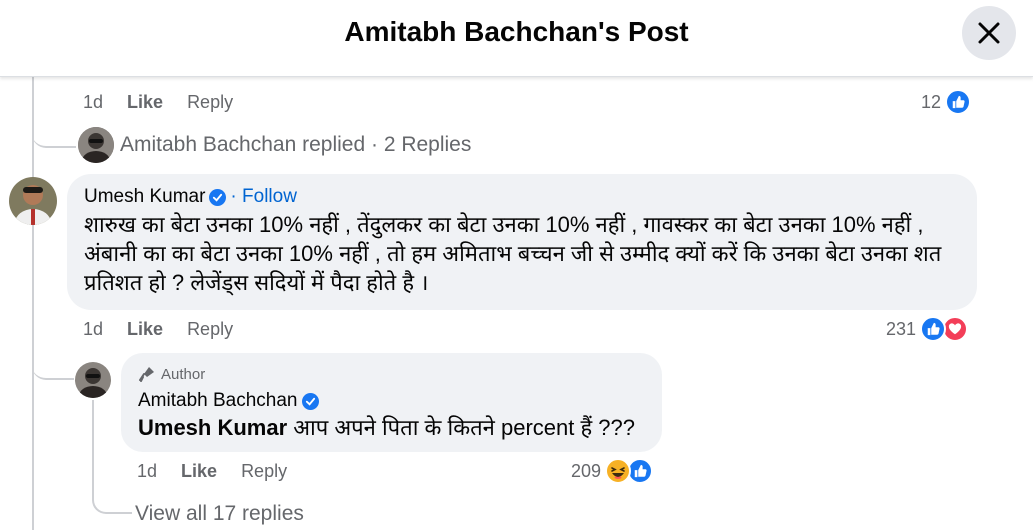 The width and height of the screenshot is (1033, 530). I want to click on reply-author: Amitabh Bachchan, so click(228, 401).